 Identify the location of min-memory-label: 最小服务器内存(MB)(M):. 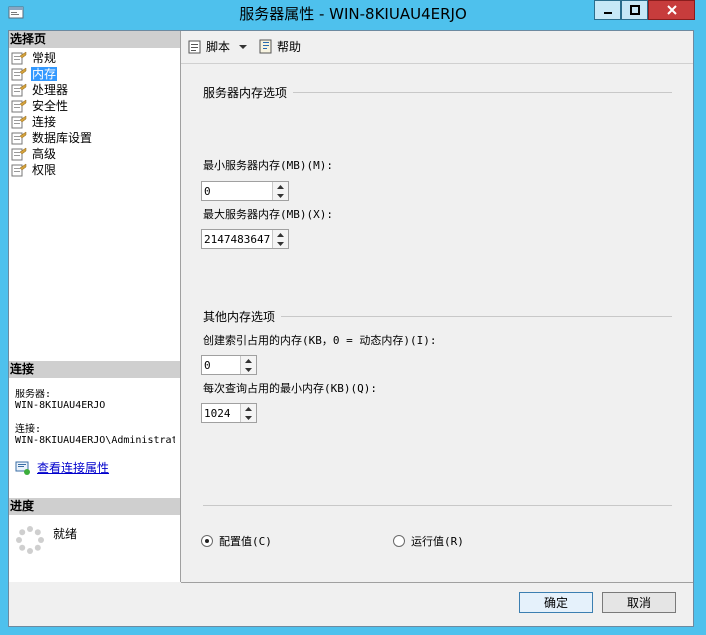
(268, 165).